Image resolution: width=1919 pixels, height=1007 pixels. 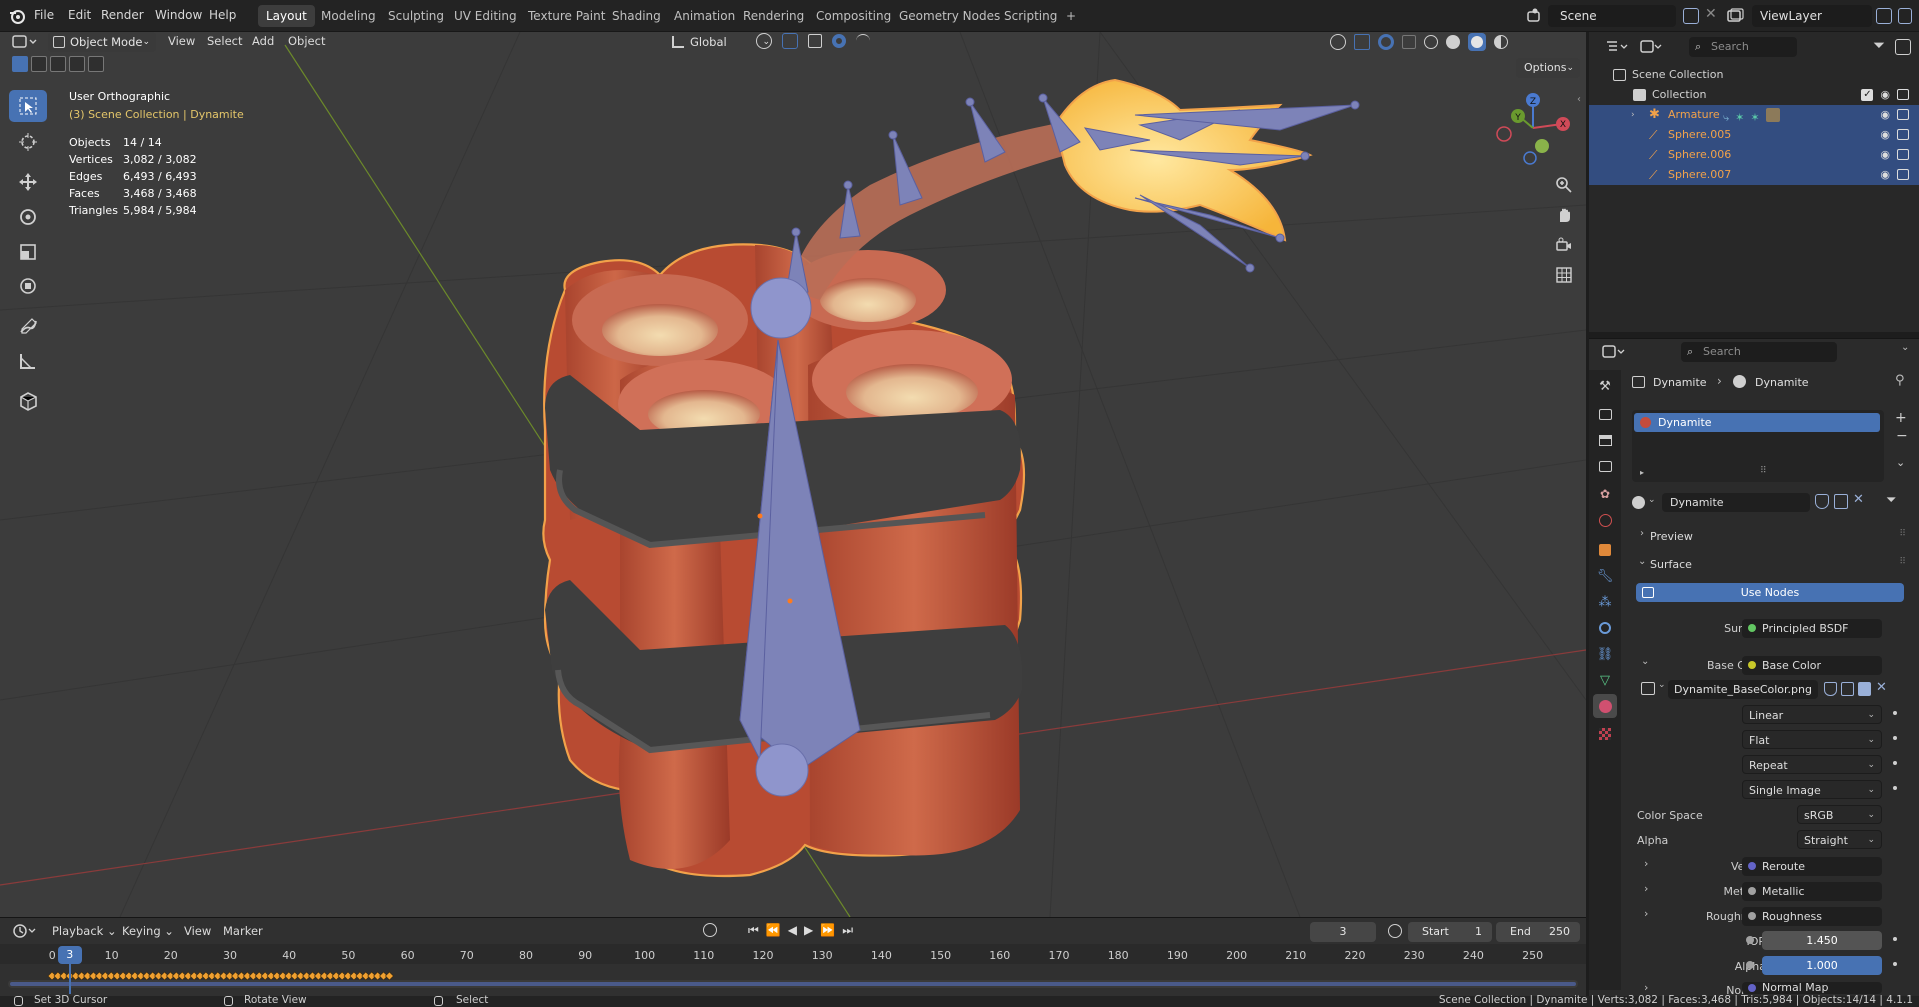 What do you see at coordinates (1605, 520) in the screenshot?
I see `tab-world` at bounding box center [1605, 520].